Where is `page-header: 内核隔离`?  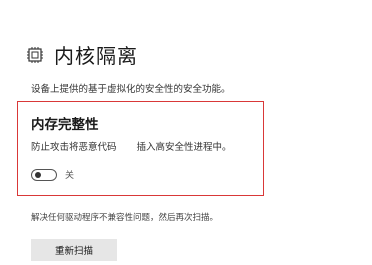
page-header: 内核隔离 is located at coordinates (82, 54).